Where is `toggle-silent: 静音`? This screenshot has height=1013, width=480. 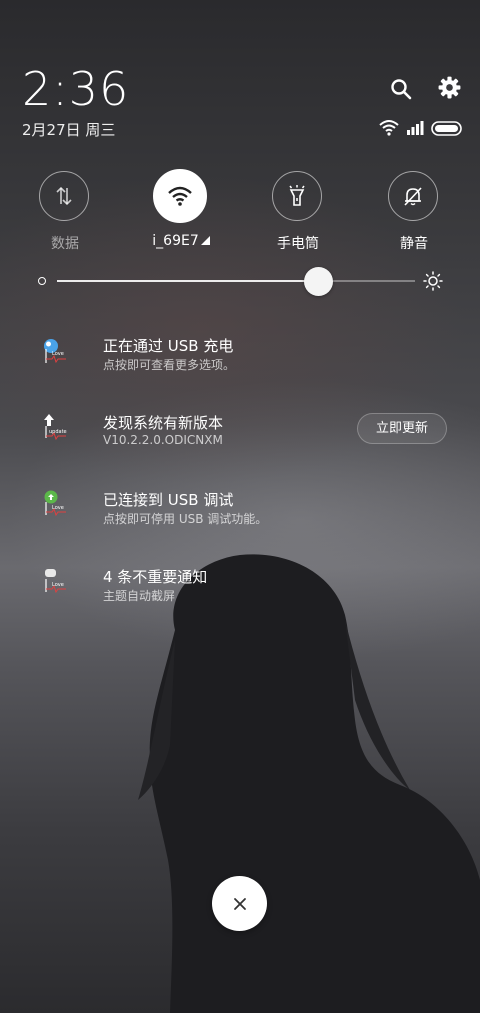 toggle-silent: 静音 is located at coordinates (414, 216).